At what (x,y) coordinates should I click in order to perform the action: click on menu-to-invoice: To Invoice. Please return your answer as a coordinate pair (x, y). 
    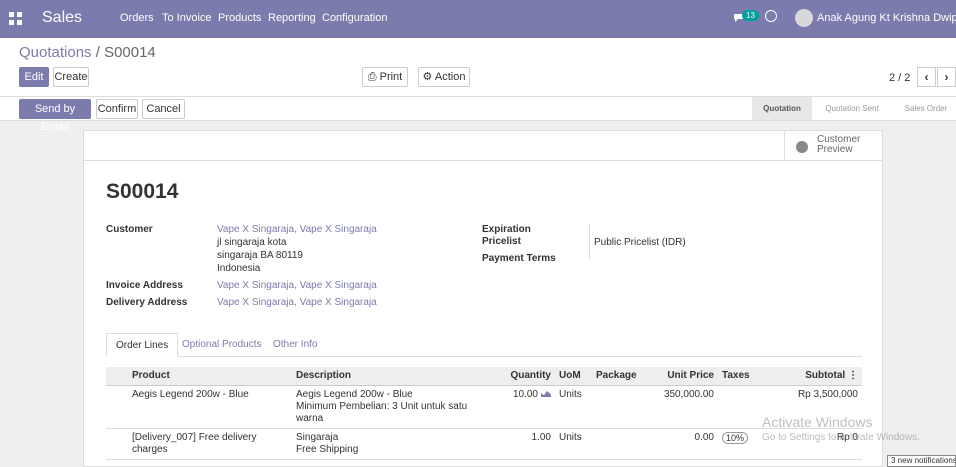
    Looking at the image, I should click on (187, 18).